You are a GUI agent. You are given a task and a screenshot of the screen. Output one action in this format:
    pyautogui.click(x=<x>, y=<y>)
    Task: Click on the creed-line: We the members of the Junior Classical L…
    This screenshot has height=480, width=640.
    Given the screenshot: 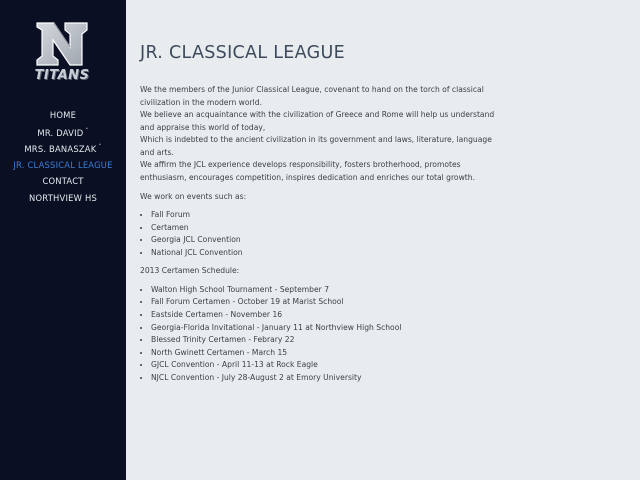 What is the action you would take?
    pyautogui.click(x=312, y=96)
    